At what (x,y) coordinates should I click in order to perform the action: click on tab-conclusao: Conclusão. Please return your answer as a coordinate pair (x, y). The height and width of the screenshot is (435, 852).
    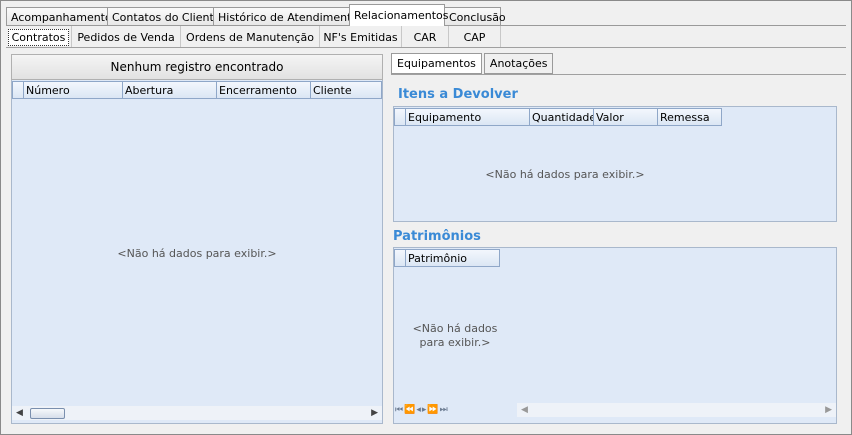
    Looking at the image, I should click on (475, 16).